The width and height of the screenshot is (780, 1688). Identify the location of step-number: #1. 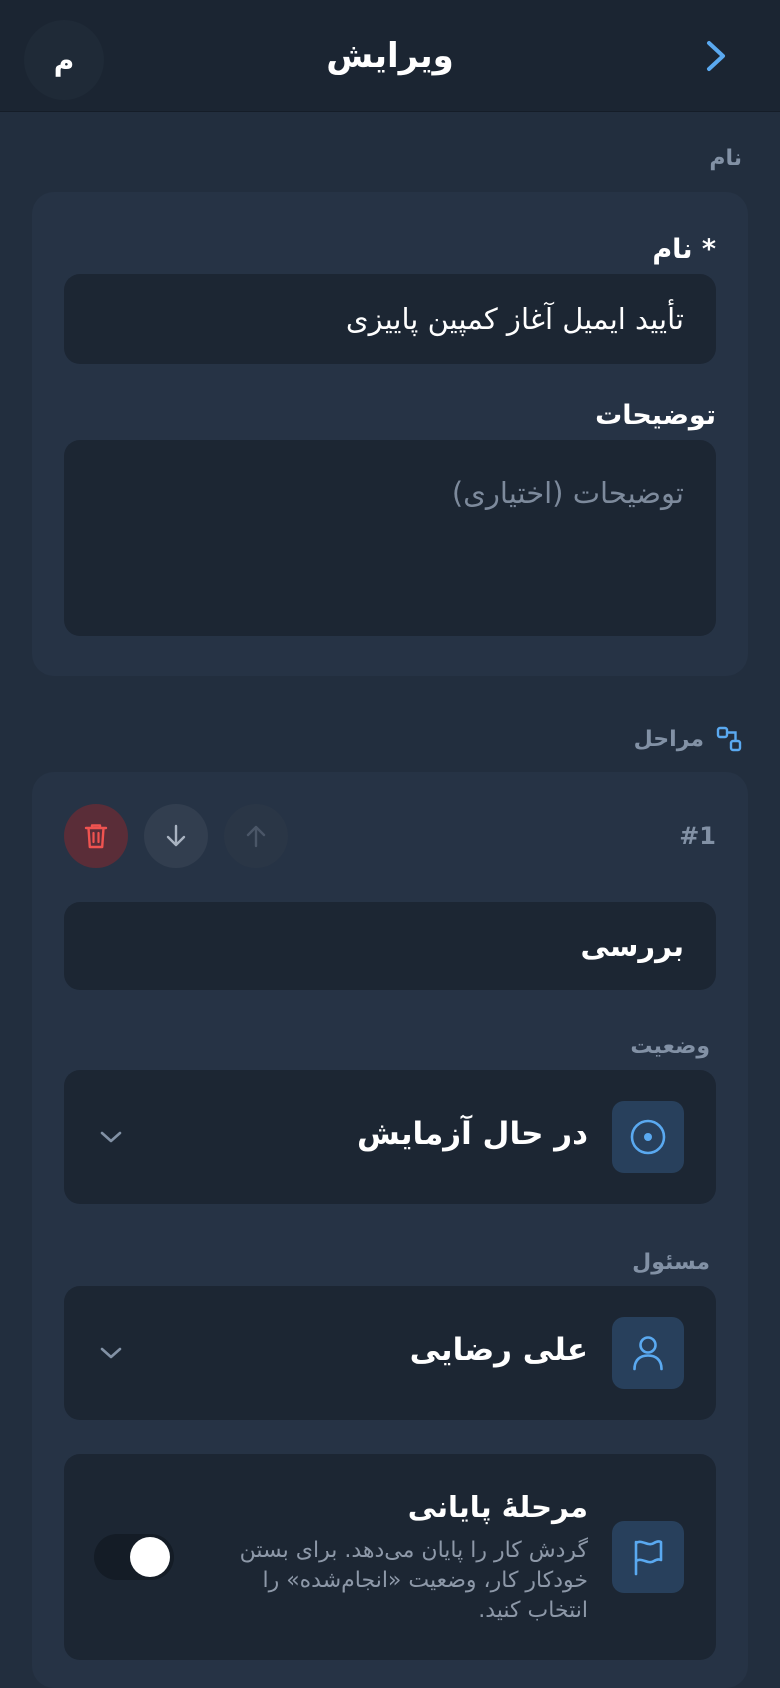
(697, 836).